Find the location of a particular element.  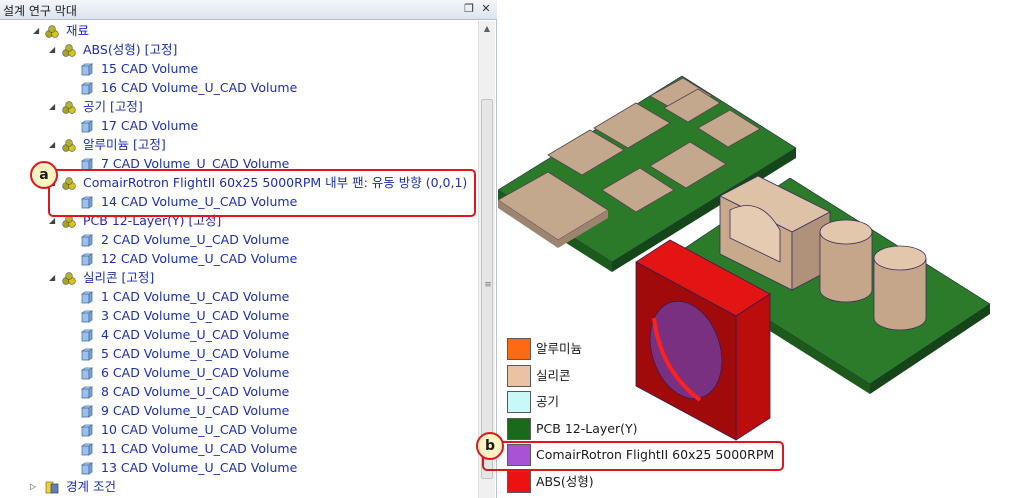

tree-node-volume: 5 CAD Volume_U_CAD Volume is located at coordinates (239, 353).